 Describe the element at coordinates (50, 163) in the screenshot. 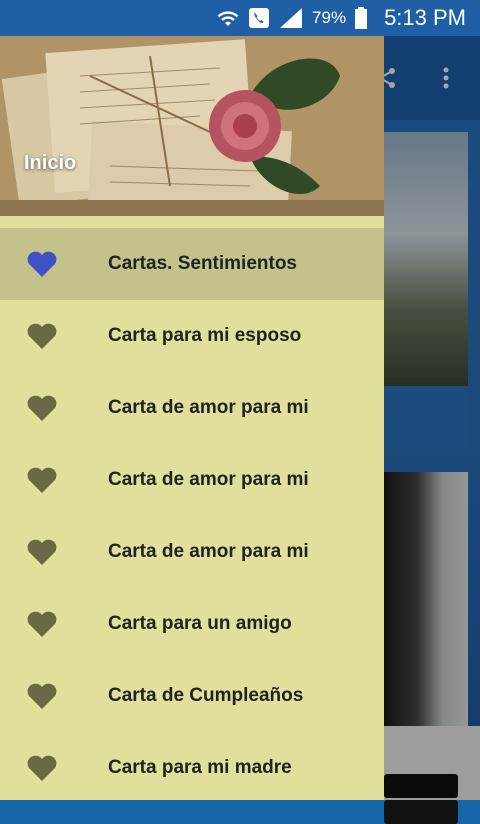

I see `drawer-header-title: Inicio` at that location.